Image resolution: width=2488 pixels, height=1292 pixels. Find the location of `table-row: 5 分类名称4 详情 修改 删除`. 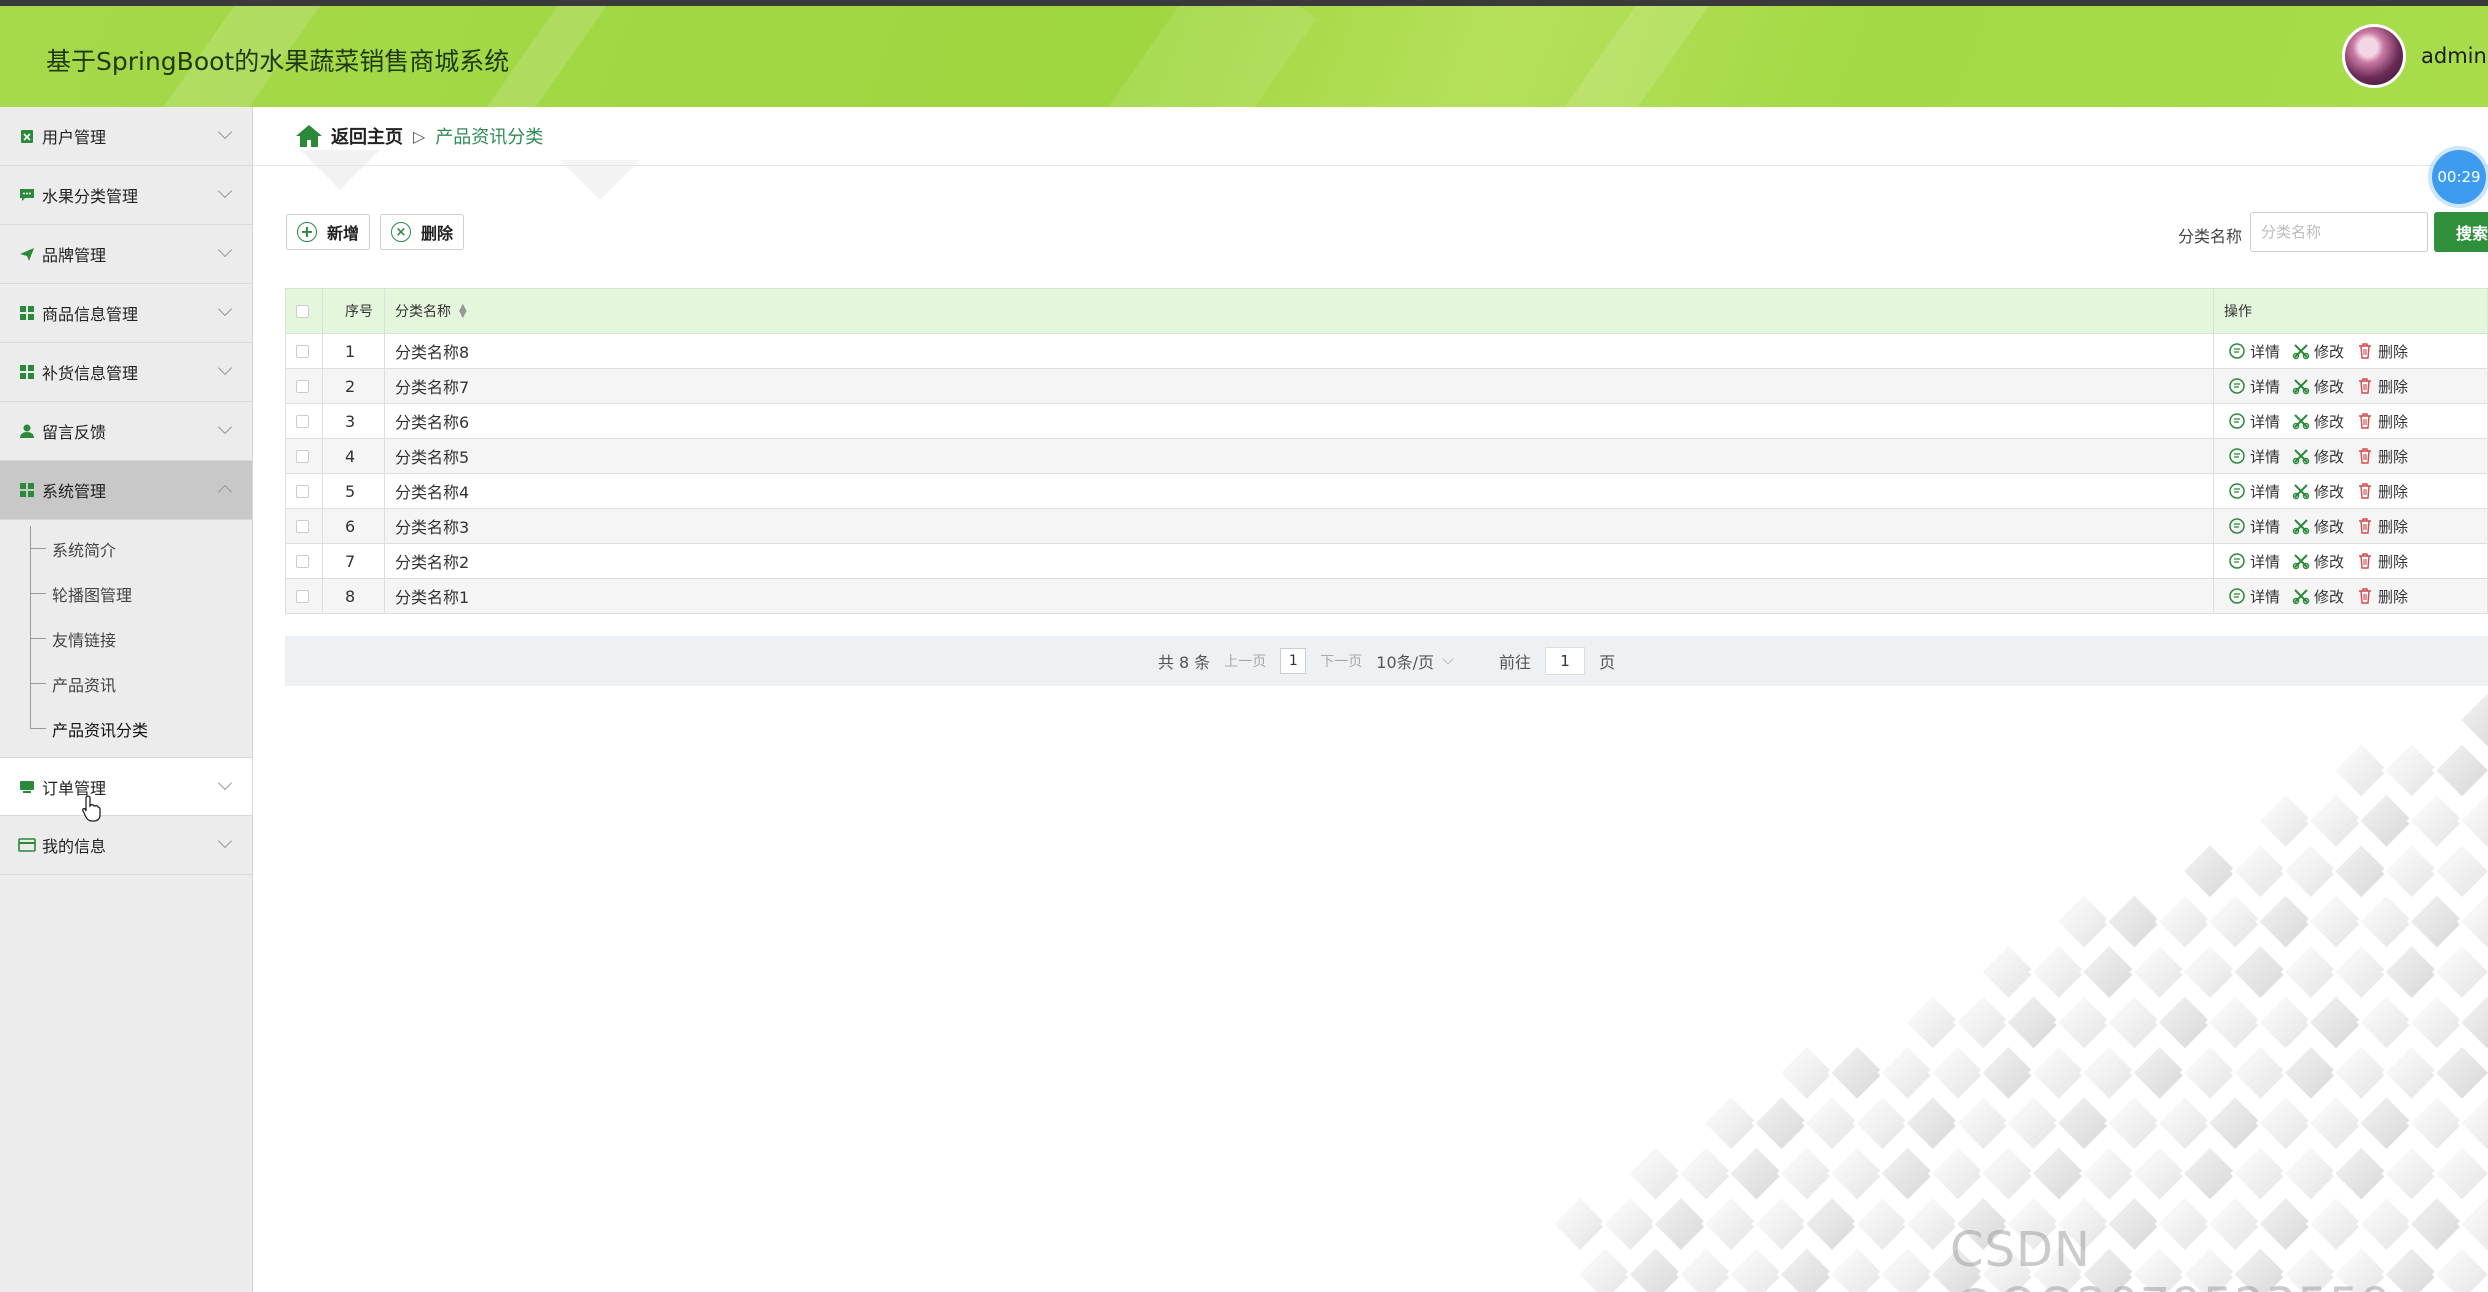

table-row: 5 分类名称4 详情 修改 删除 is located at coordinates (1386, 491).